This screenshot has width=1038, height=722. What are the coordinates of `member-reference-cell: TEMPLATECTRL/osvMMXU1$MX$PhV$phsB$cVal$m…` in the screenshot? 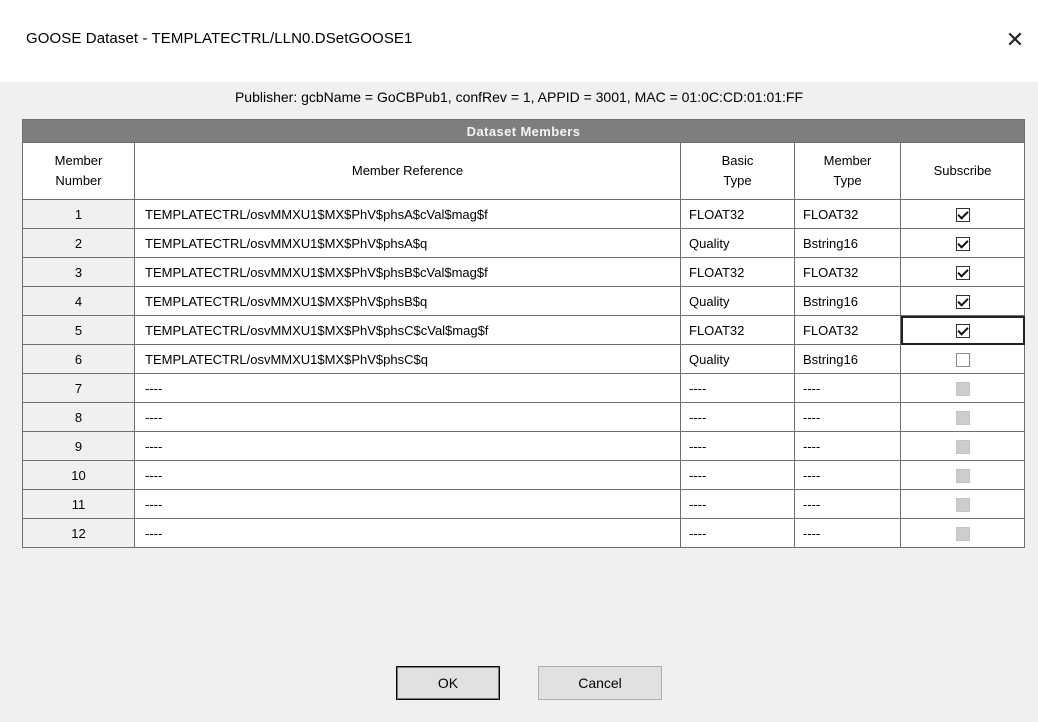 It's located at (407, 272).